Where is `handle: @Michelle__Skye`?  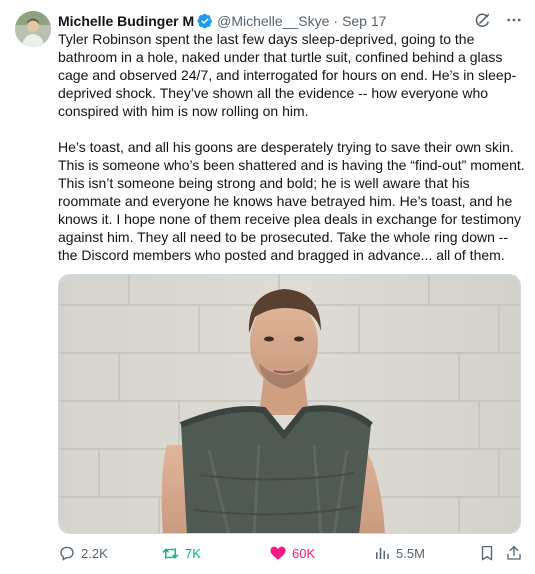
handle: @Michelle__Skye is located at coordinates (273, 21).